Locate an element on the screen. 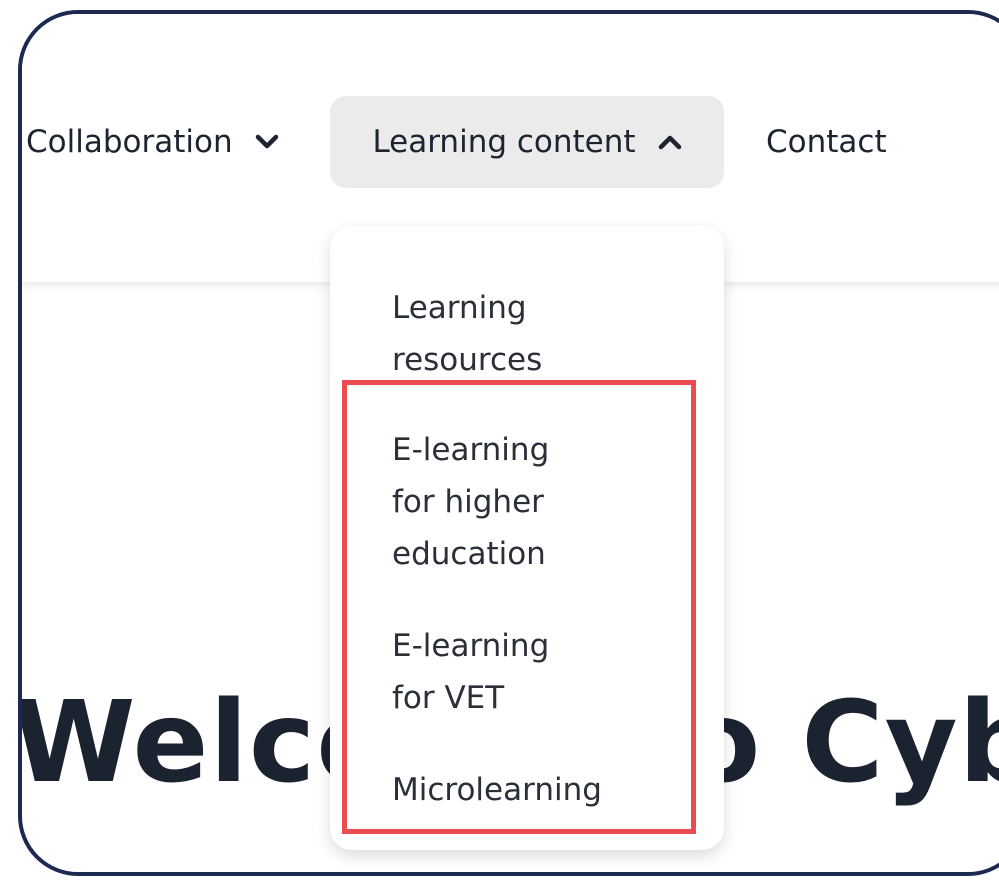 The height and width of the screenshot is (886, 999). nav-item-label: Learning content is located at coordinates (504, 142).